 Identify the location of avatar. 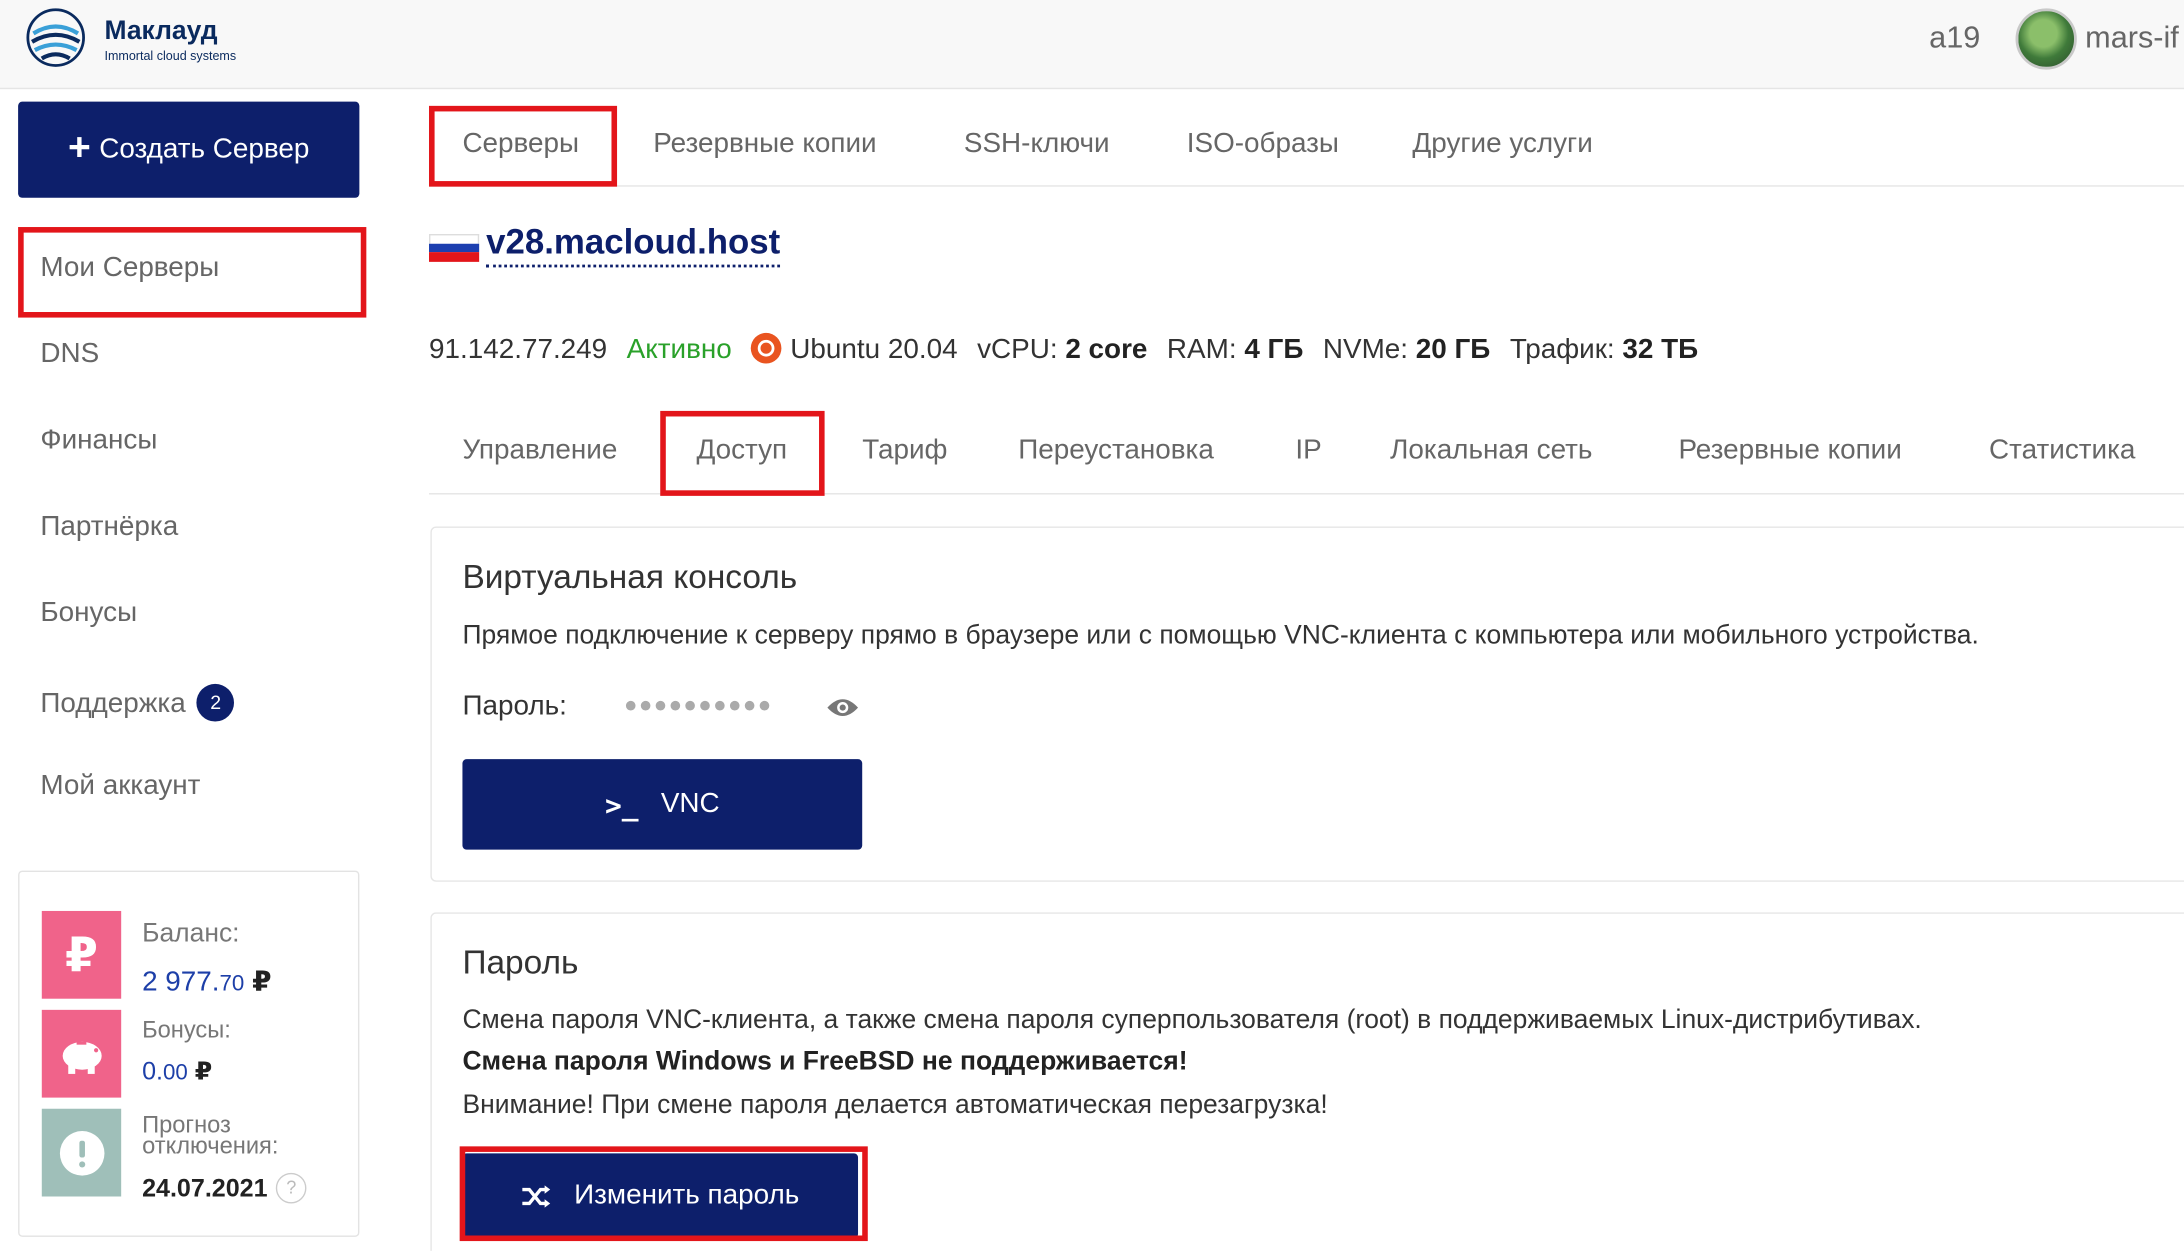
(2046, 39).